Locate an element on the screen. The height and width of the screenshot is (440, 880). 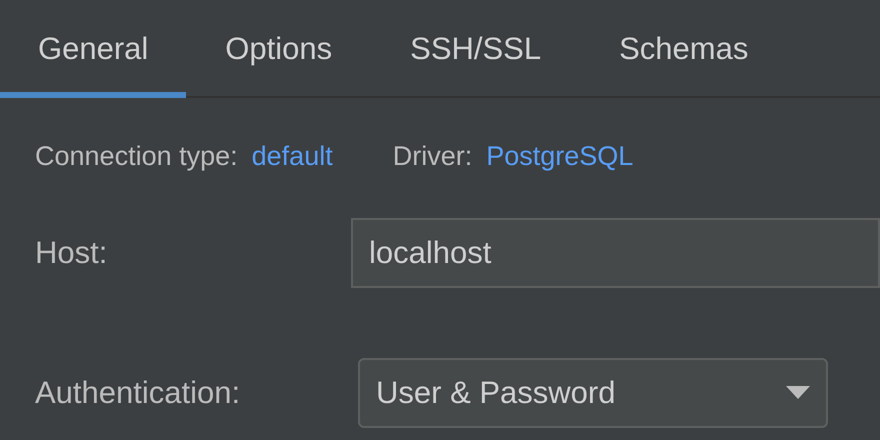
authentication-label: Authentication: is located at coordinates (138, 393).